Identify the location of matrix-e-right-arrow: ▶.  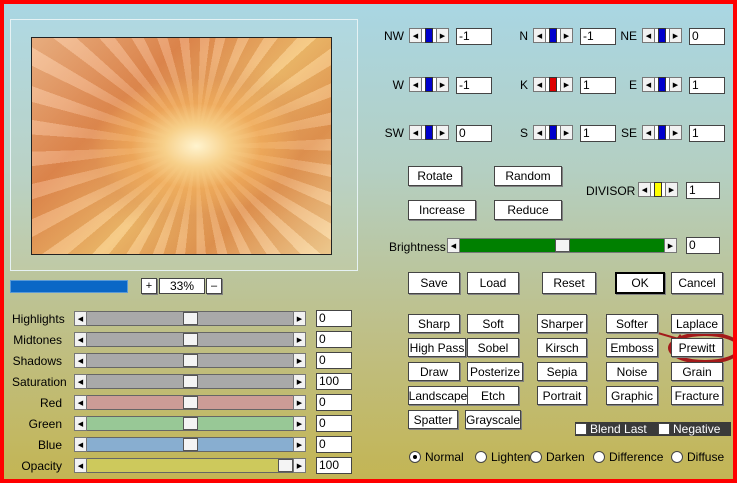
(675, 84).